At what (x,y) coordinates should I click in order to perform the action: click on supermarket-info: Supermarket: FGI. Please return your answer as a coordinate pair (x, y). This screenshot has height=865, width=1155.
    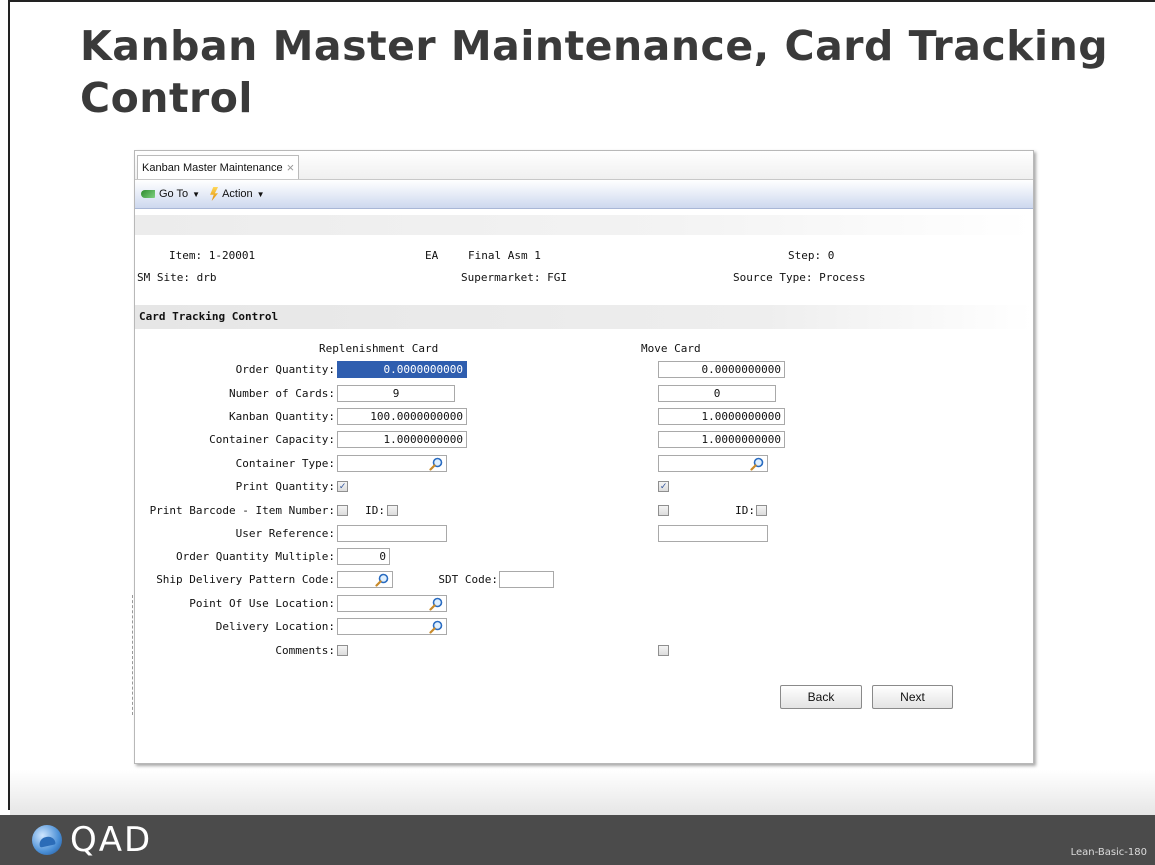
    Looking at the image, I should click on (514, 277).